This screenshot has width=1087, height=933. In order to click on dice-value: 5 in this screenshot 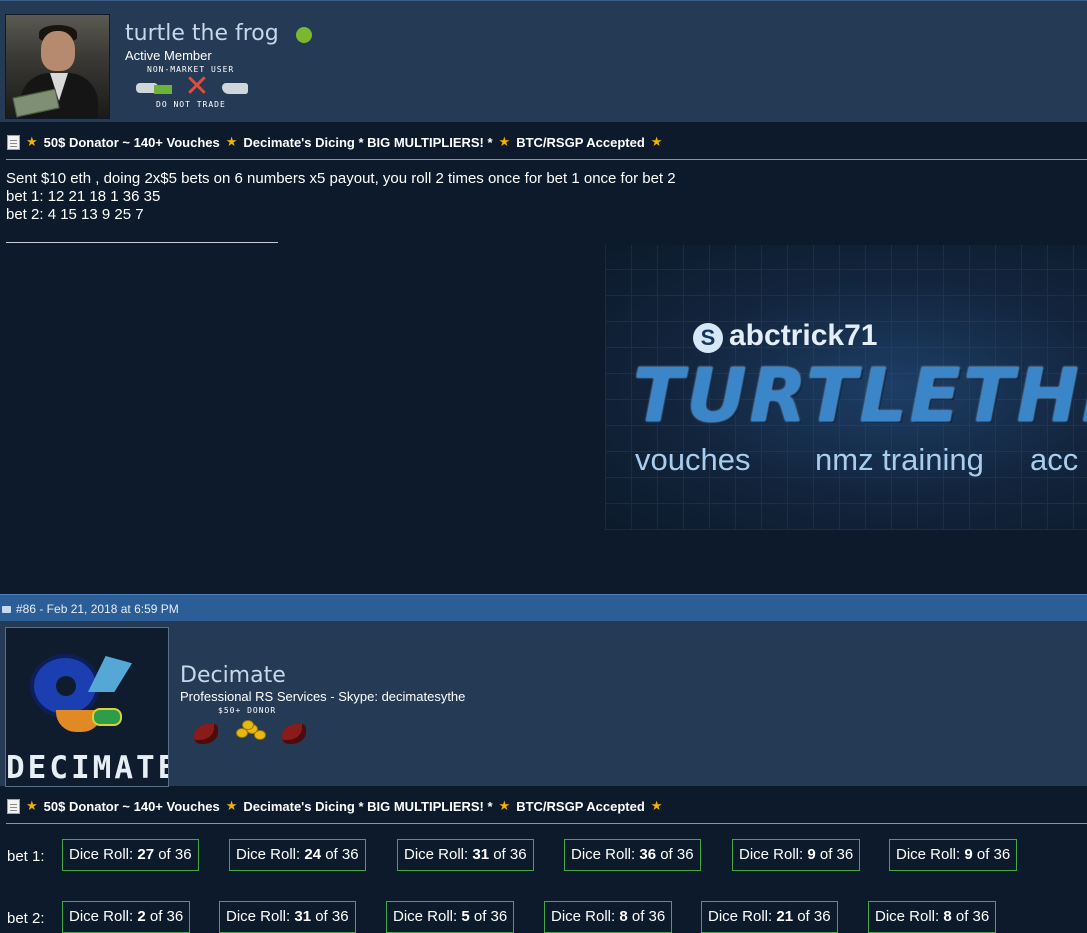, I will do `click(465, 916)`.